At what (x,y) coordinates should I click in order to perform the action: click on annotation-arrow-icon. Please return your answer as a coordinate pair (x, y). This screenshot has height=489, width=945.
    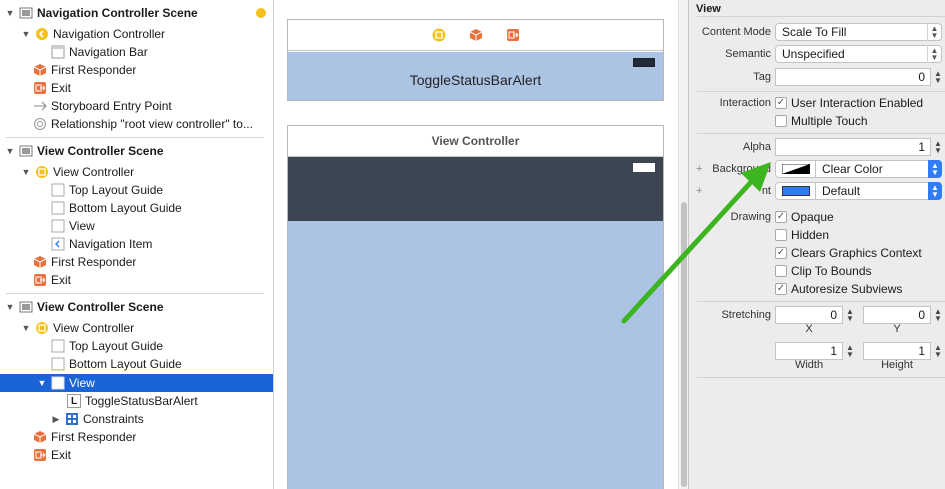
    Looking at the image, I should click on (696, 243).